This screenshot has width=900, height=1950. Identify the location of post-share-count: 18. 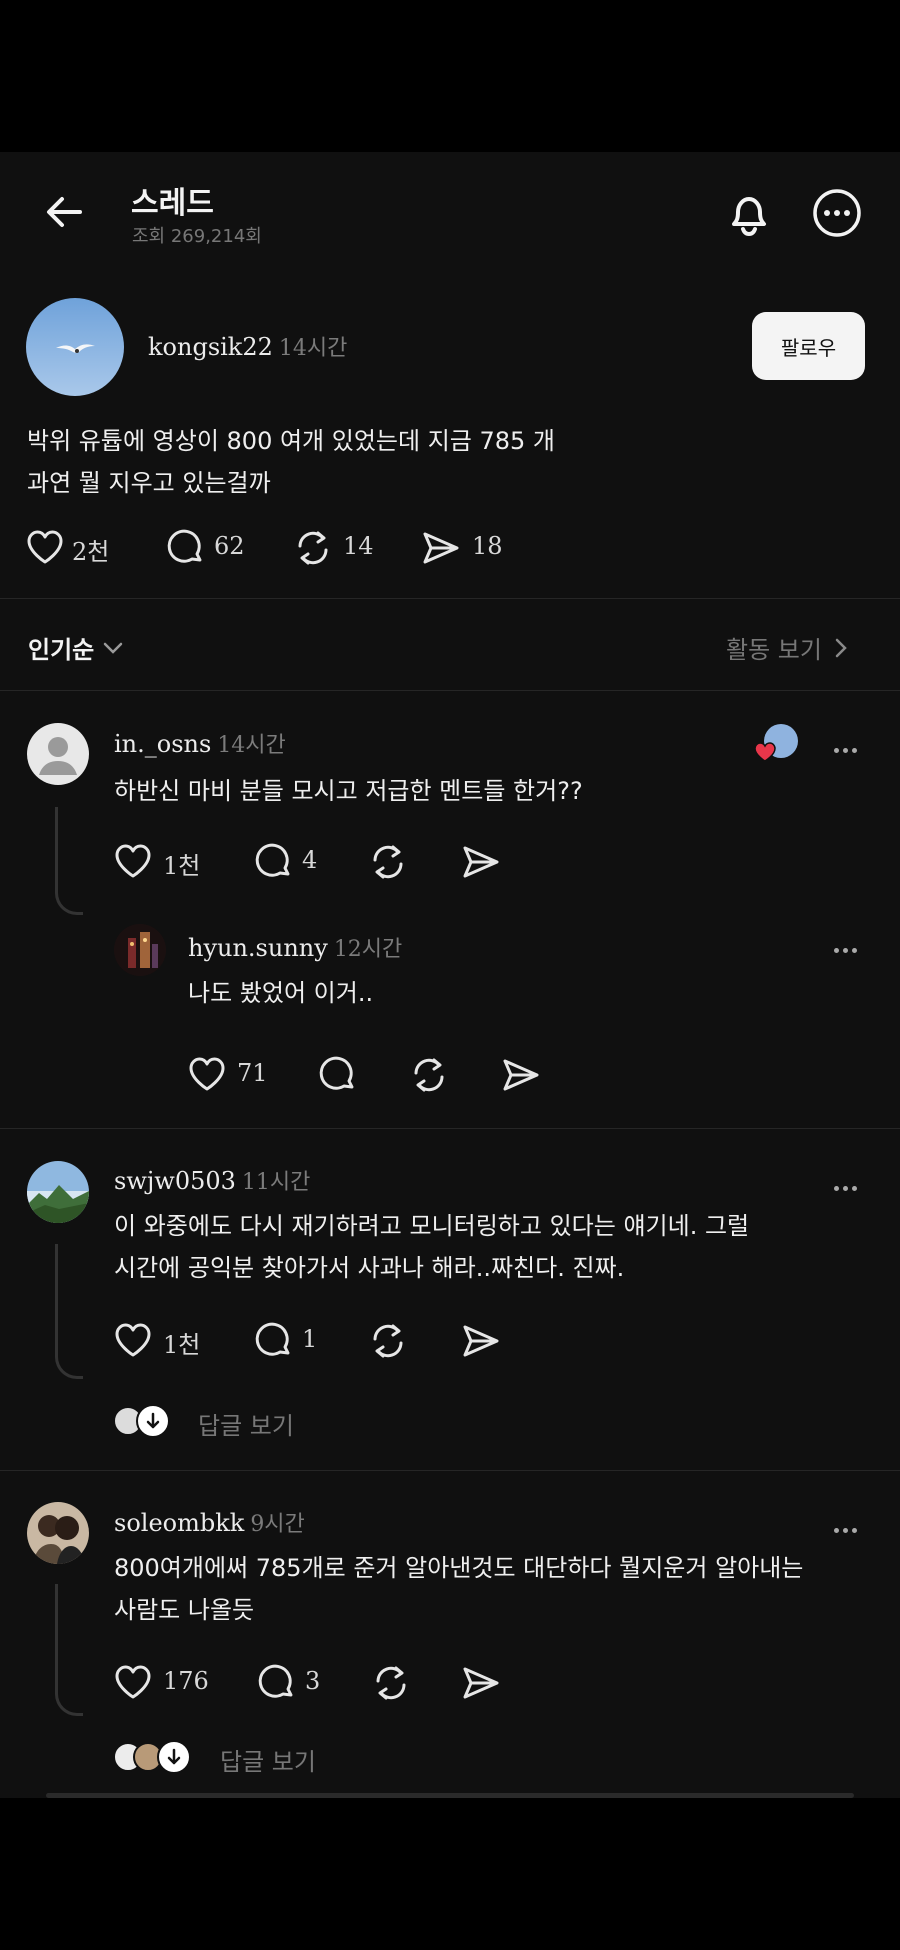
(487, 546).